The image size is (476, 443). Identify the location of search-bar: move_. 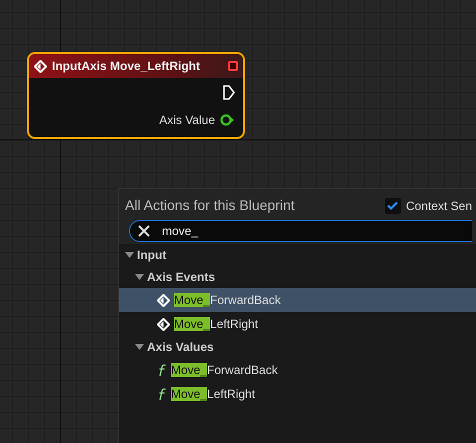
(300, 231).